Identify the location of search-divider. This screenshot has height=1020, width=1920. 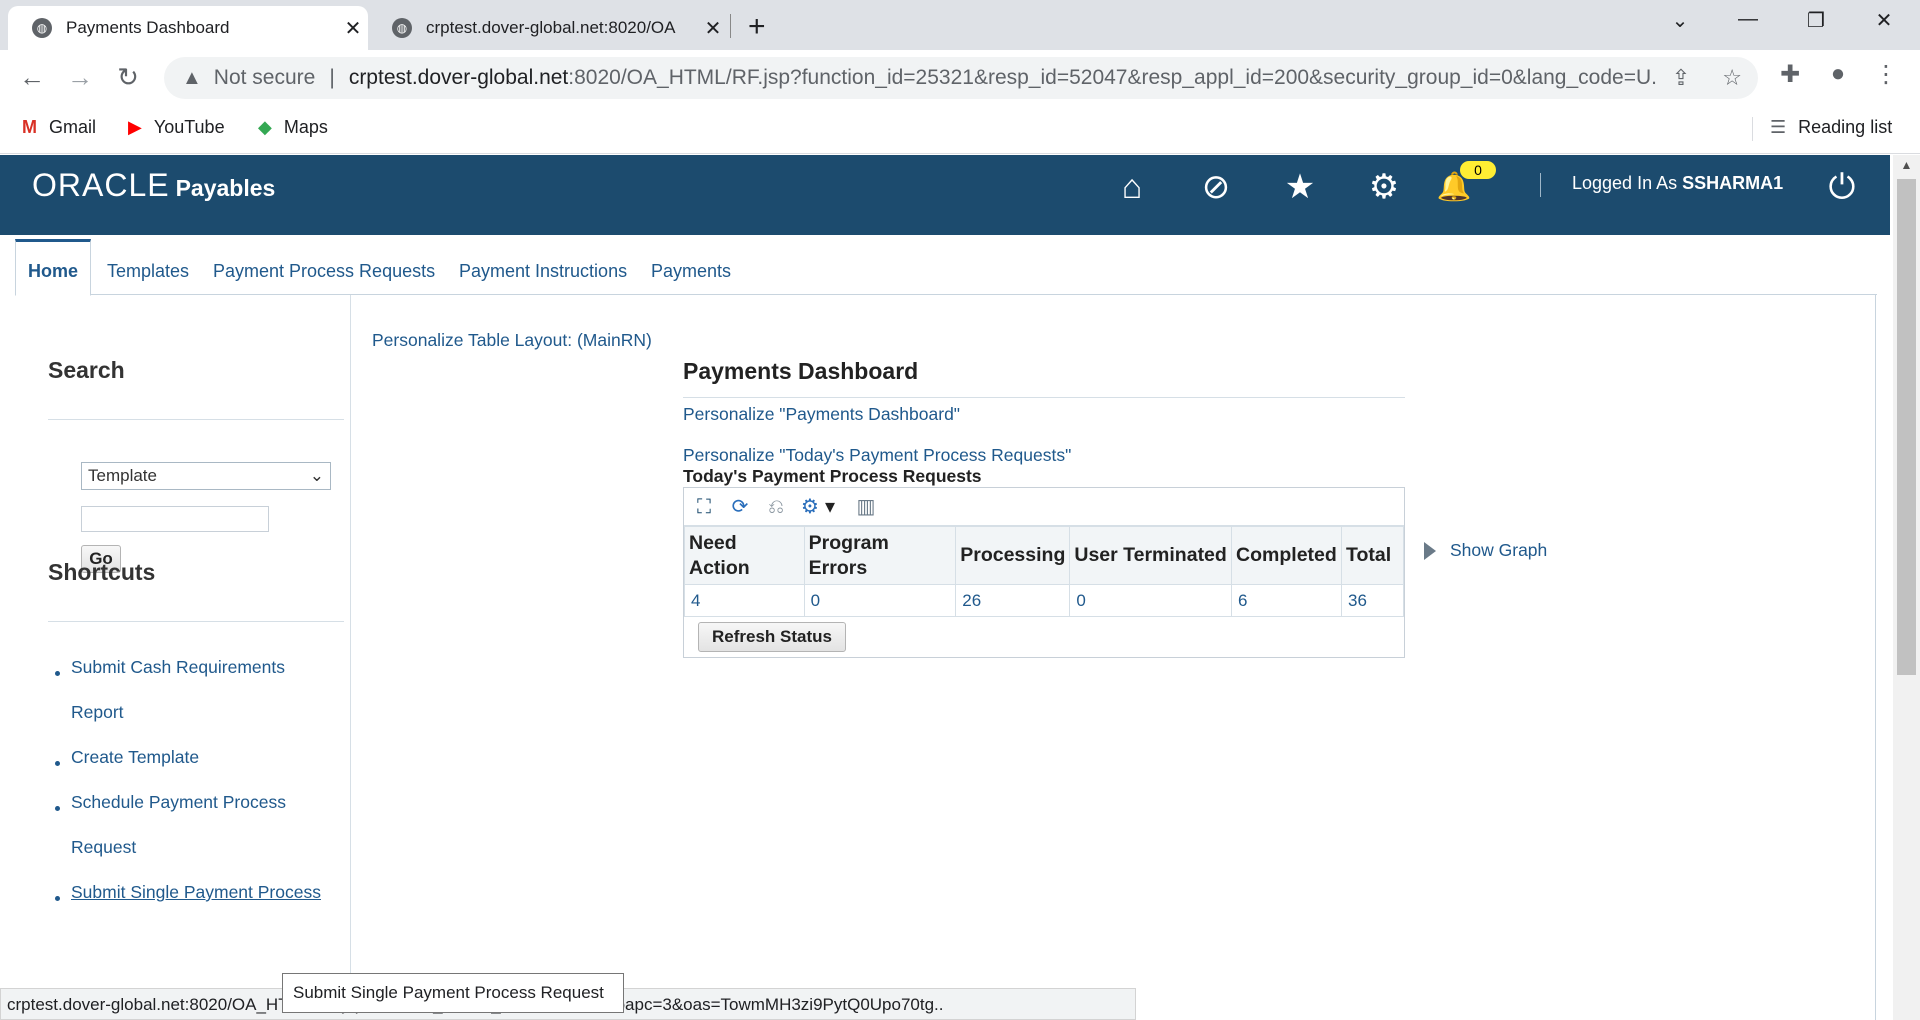
(196, 419).